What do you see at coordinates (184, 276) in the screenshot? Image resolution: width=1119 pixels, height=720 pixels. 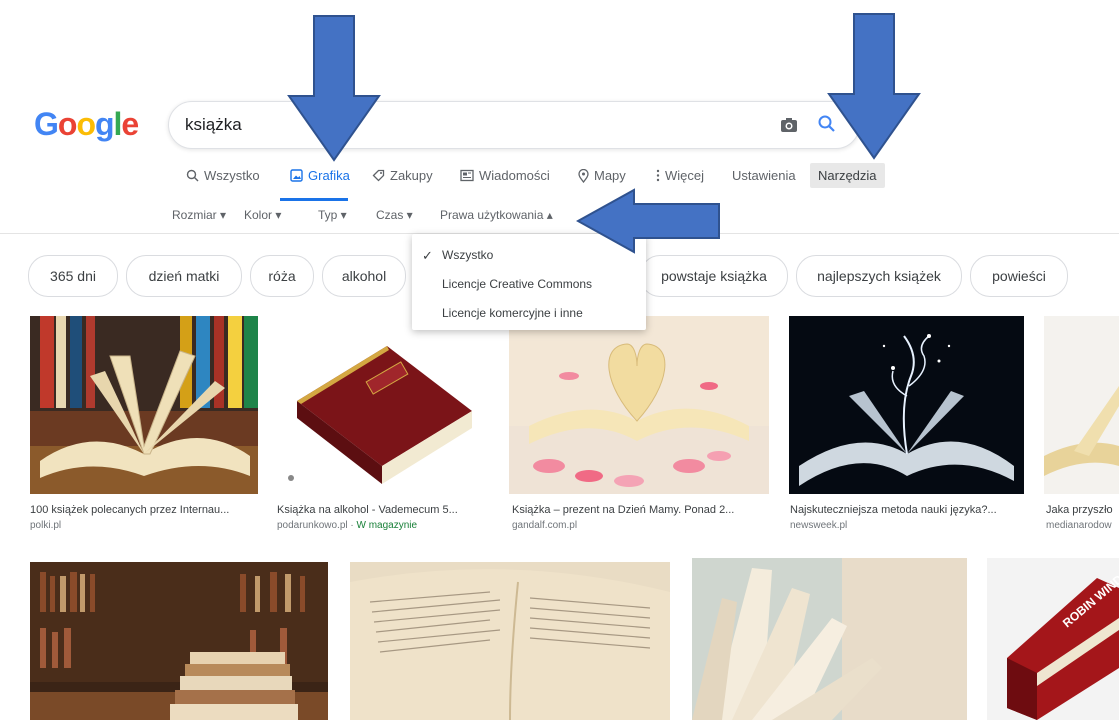 I see `related-chip: dzień matki` at bounding box center [184, 276].